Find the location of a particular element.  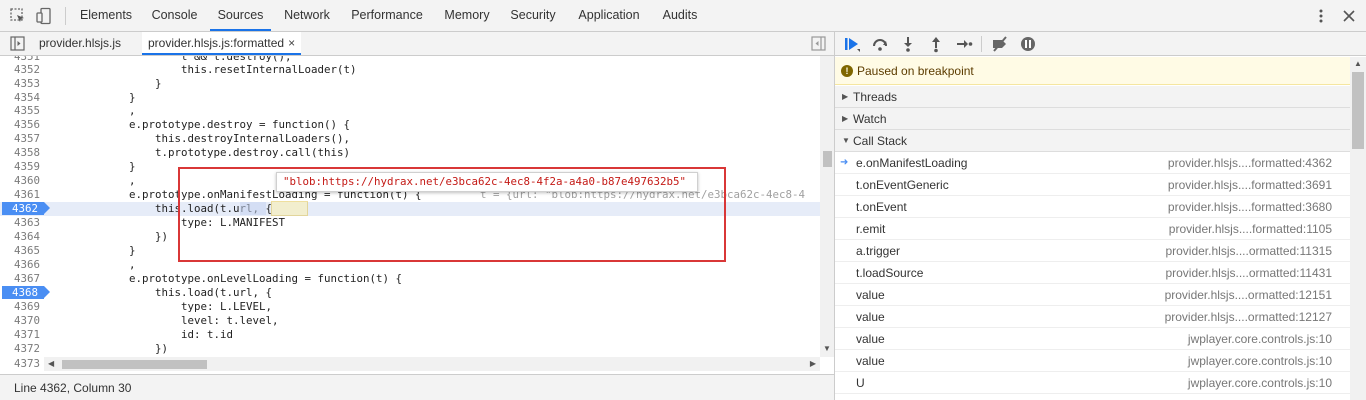

section-call-stack: ▼ Call Stack is located at coordinates (1092, 141).